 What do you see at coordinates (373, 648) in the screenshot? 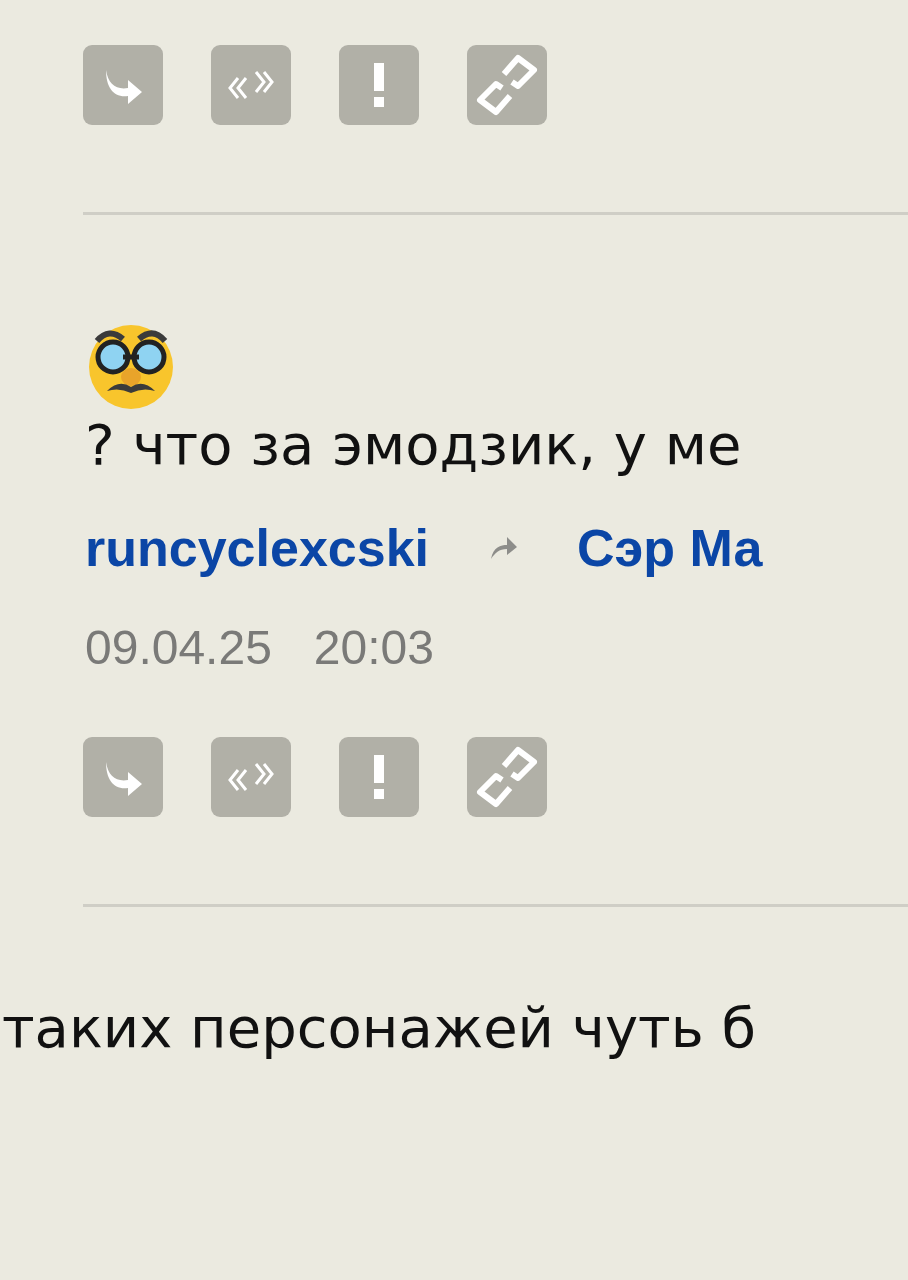
I see `post-time: 20:03` at bounding box center [373, 648].